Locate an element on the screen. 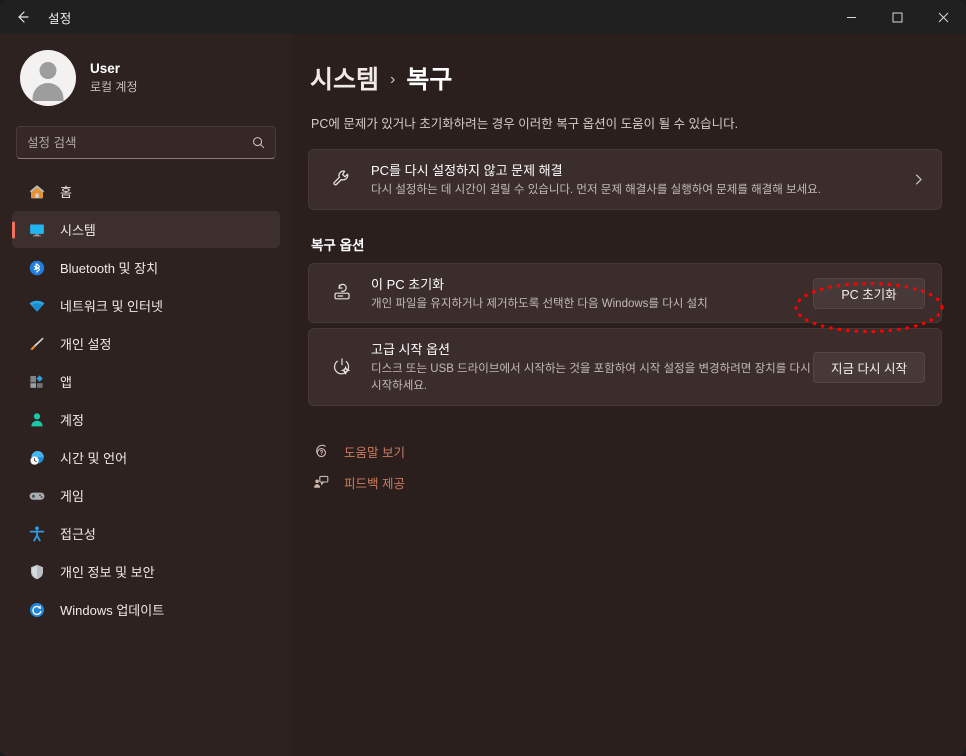 The image size is (966, 756). back-arrow-icon is located at coordinates (22, 17).